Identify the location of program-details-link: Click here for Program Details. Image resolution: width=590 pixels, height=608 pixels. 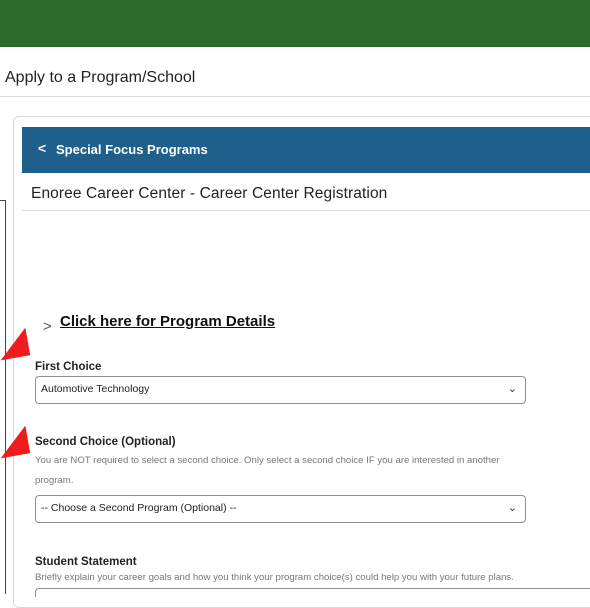
(167, 321).